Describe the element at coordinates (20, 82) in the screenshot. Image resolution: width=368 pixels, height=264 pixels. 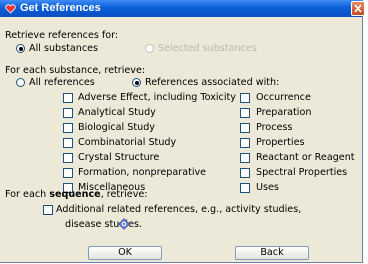
I see `radio-all-references` at that location.